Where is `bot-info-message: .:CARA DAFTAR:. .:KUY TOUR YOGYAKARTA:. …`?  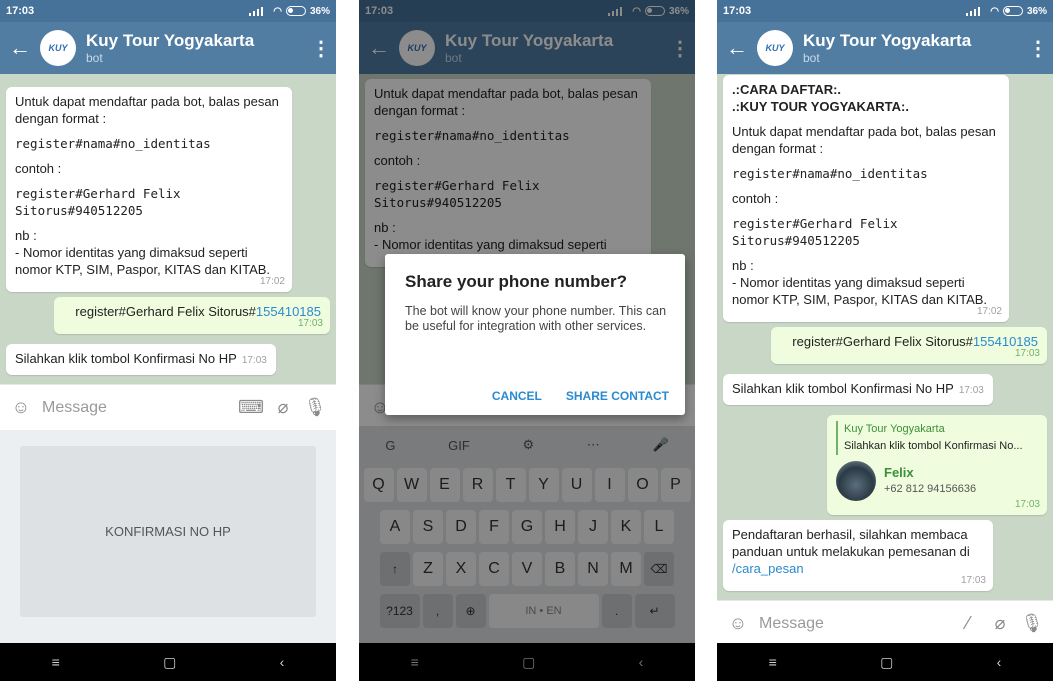
bot-info-message: .:CARA DAFTAR:. .:KUY TOUR YOGYAKARTA:. … is located at coordinates (866, 198).